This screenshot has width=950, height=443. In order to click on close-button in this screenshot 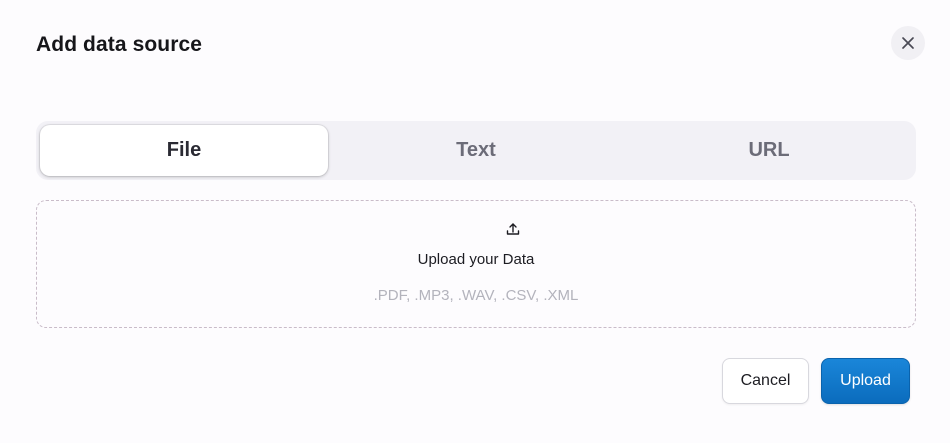, I will do `click(908, 43)`.